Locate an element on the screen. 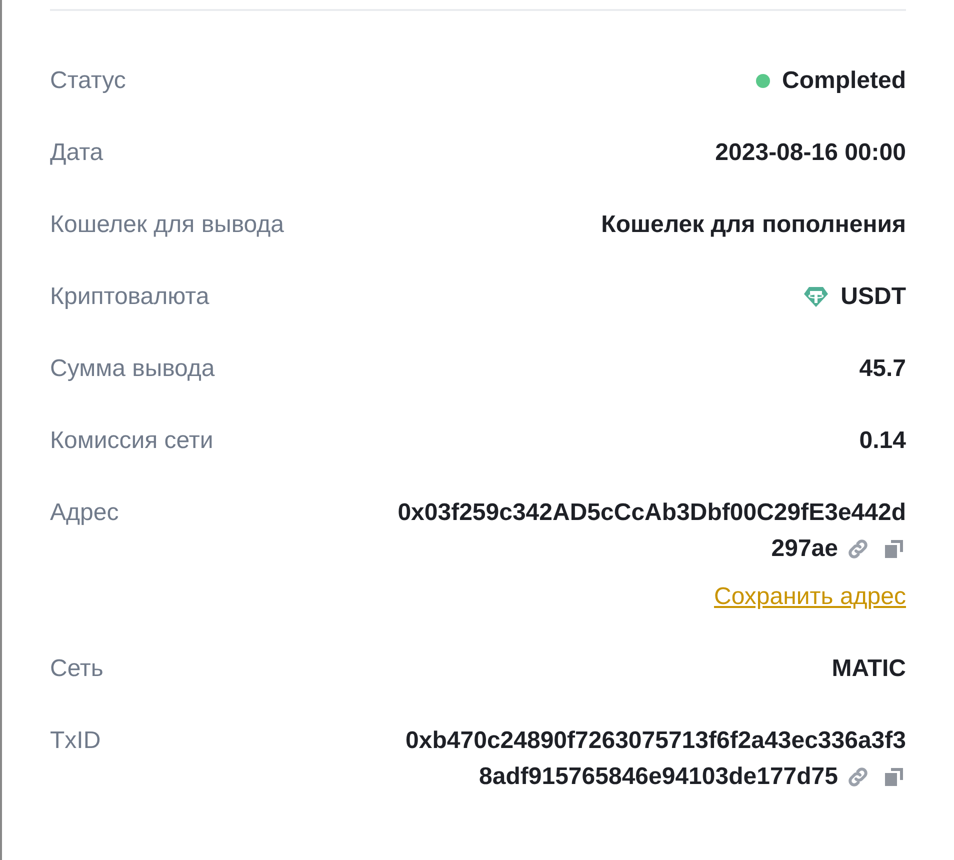 The width and height of the screenshot is (954, 860). detail-label: Комиссия сети is located at coordinates (132, 441).